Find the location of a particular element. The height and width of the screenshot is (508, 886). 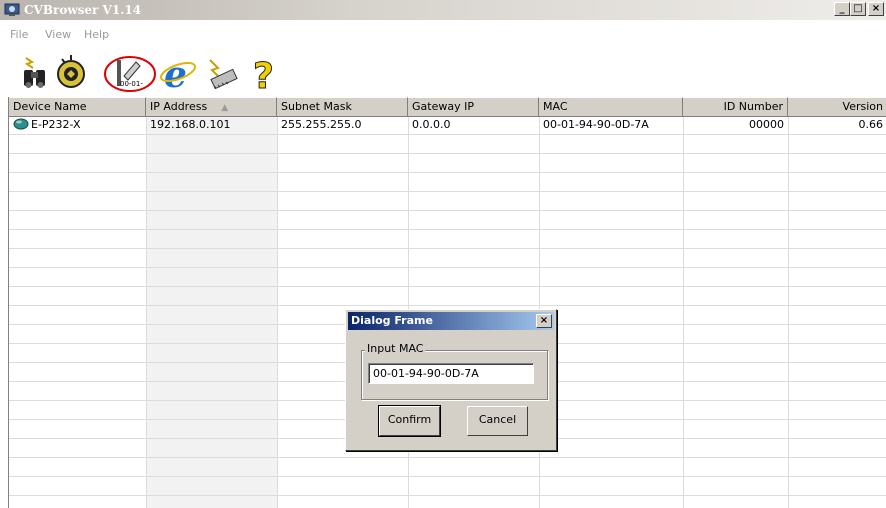

cell-device-name: E-P232-X is located at coordinates (77, 125).